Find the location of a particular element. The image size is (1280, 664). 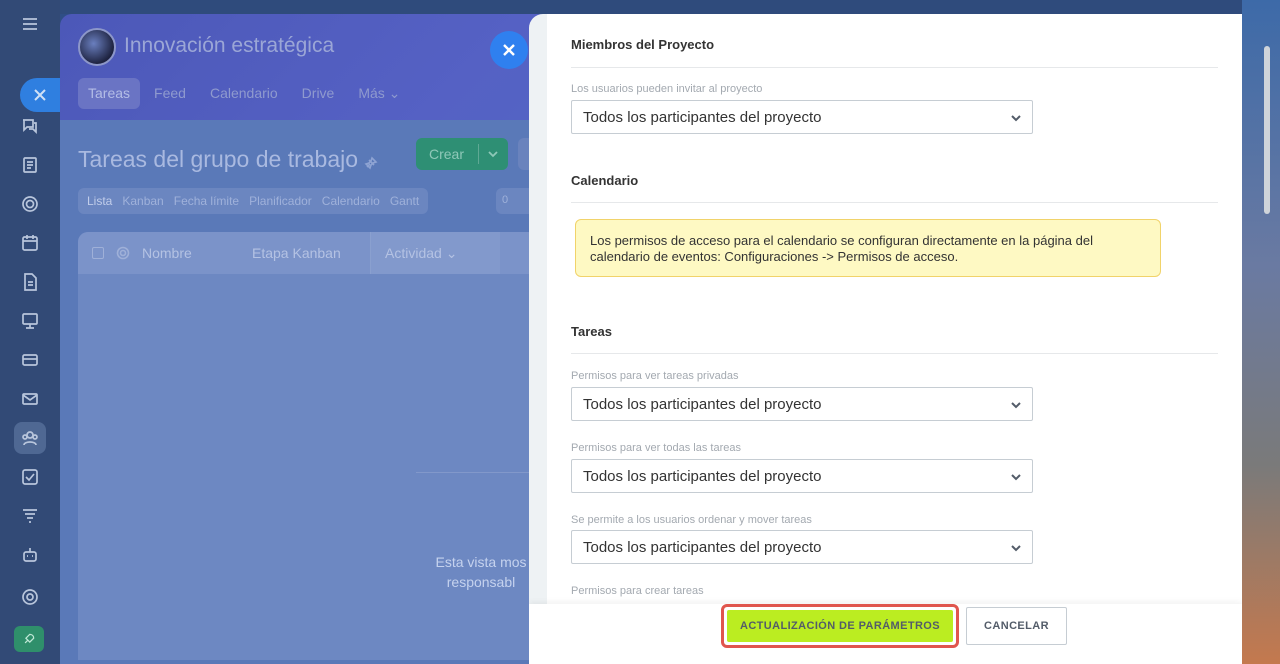

save-button-highlight: ACTUALIZACIÓN DE PARÁMETROS is located at coordinates (840, 626).